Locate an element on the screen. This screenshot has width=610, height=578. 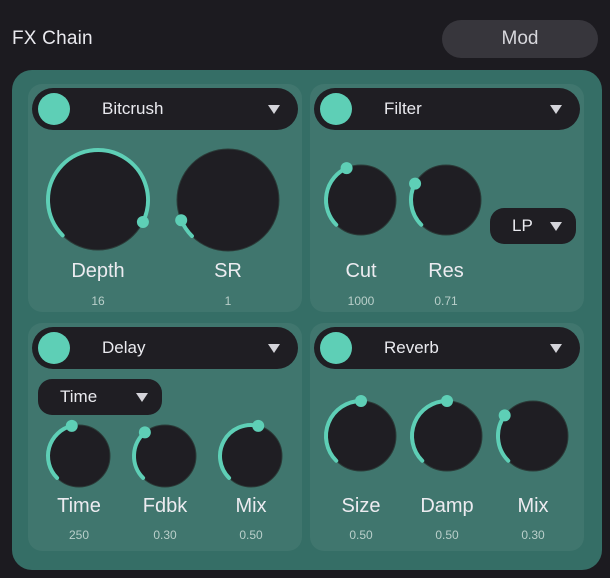
delay-mix-knob is located at coordinates (254, 457).